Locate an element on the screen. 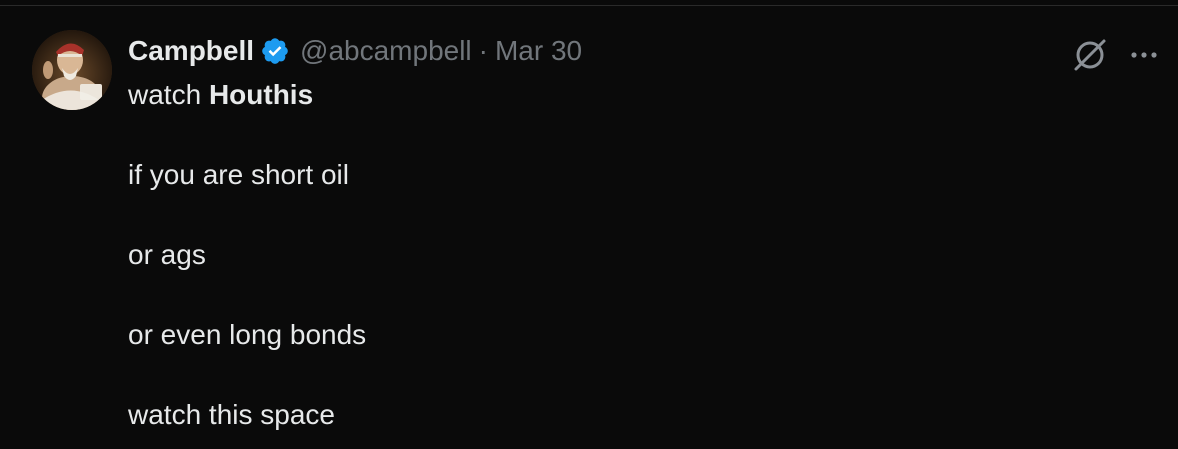 The height and width of the screenshot is (449, 1178). tweet-date: Mar 30 is located at coordinates (538, 51).